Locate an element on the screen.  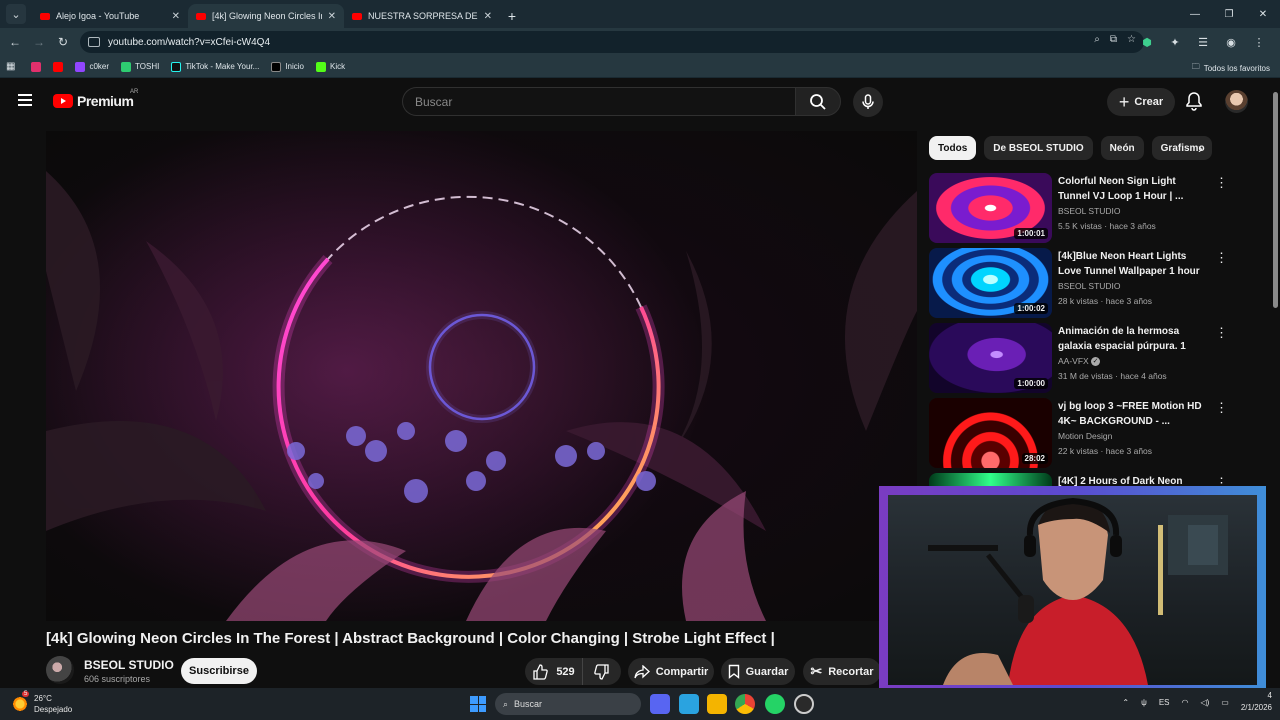
site-info-icon is located at coordinates (94, 42).